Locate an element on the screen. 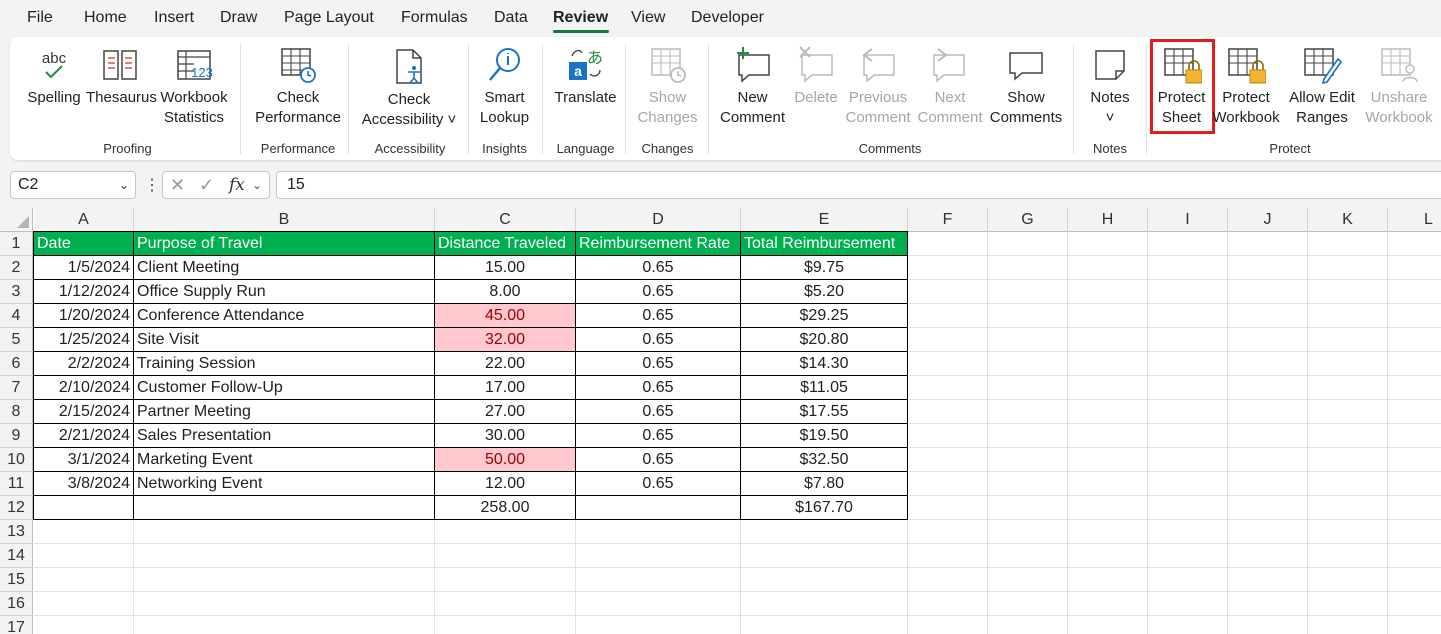 The image size is (1441, 634). column-header-c: C is located at coordinates (505, 220).